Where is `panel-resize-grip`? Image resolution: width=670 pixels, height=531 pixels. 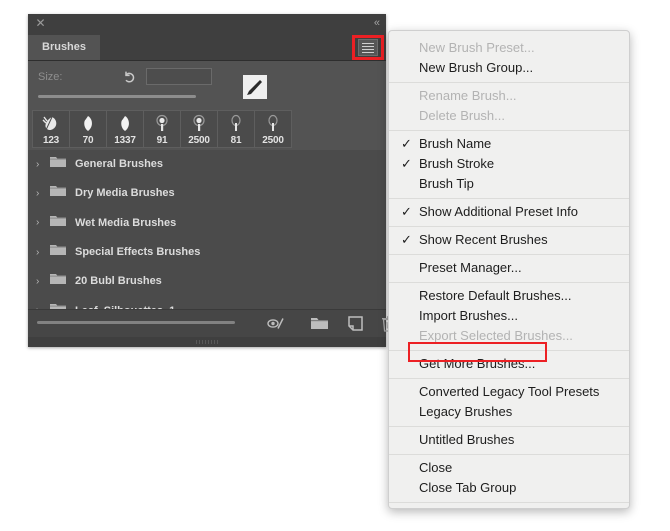 panel-resize-grip is located at coordinates (207, 342).